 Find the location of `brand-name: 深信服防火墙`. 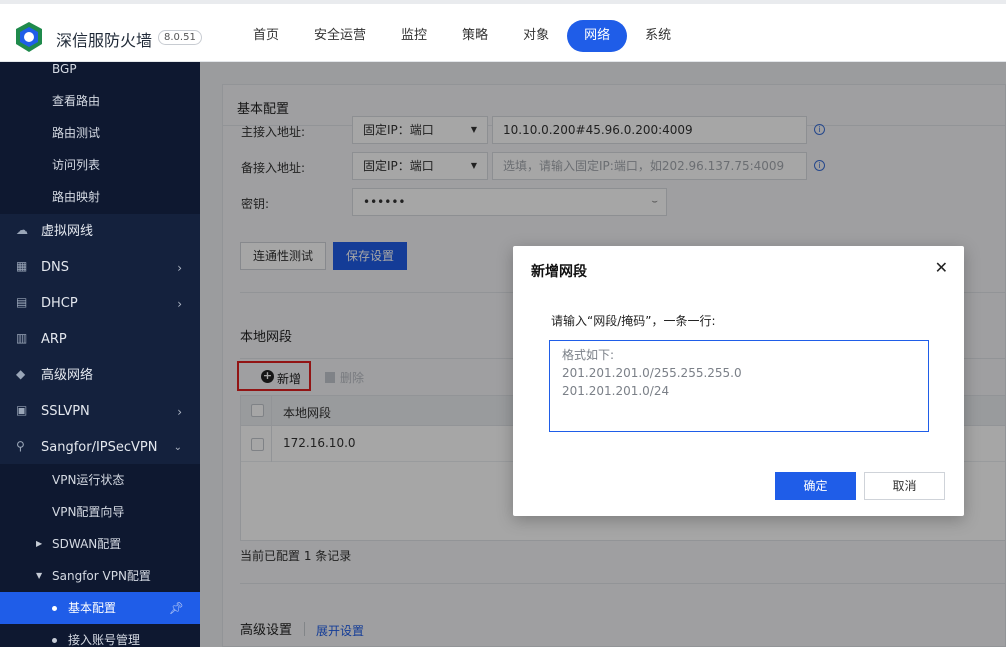

brand-name: 深信服防火墙 is located at coordinates (104, 40).